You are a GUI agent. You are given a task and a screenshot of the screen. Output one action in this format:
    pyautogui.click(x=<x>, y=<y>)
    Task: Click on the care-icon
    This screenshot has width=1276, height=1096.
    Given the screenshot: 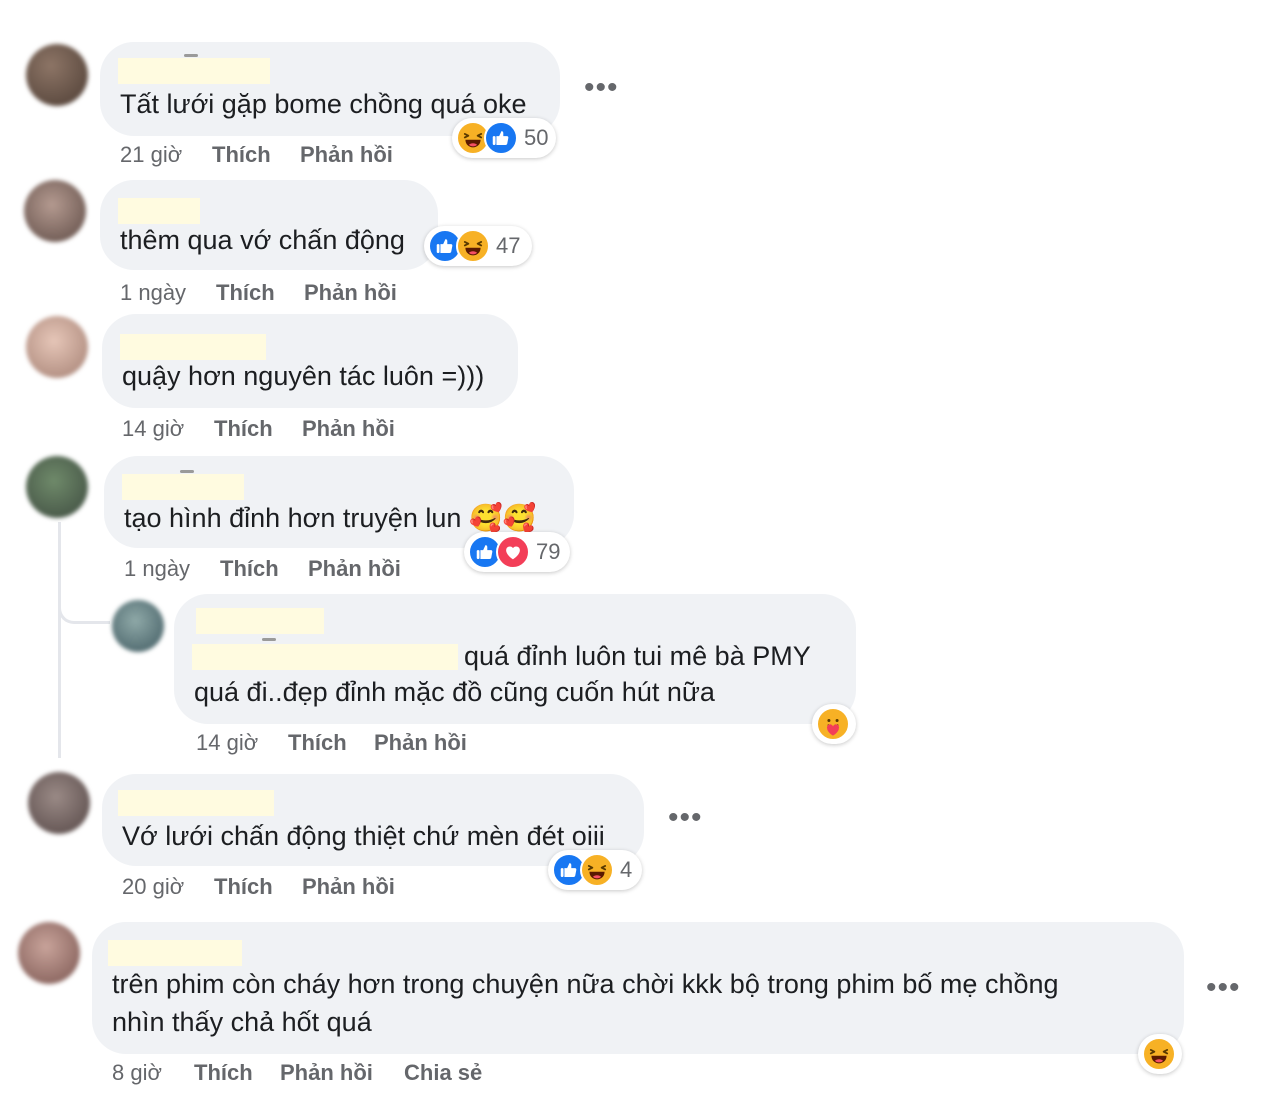 What is the action you would take?
    pyautogui.click(x=833, y=724)
    